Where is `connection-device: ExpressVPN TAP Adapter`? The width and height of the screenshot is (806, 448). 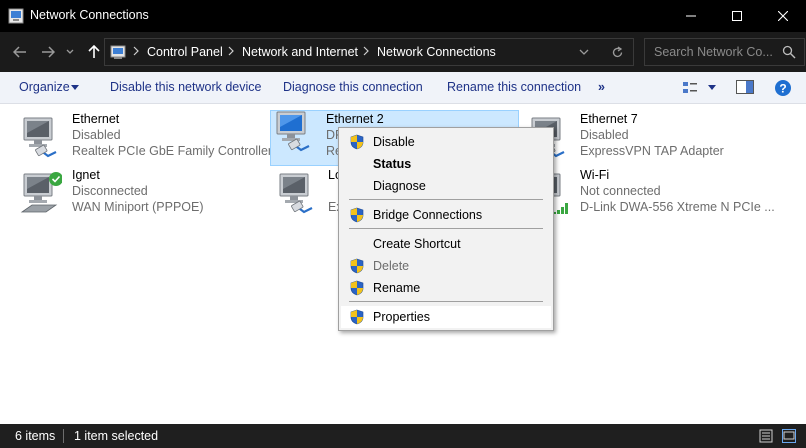 connection-device: ExpressVPN TAP Adapter is located at coordinates (652, 151).